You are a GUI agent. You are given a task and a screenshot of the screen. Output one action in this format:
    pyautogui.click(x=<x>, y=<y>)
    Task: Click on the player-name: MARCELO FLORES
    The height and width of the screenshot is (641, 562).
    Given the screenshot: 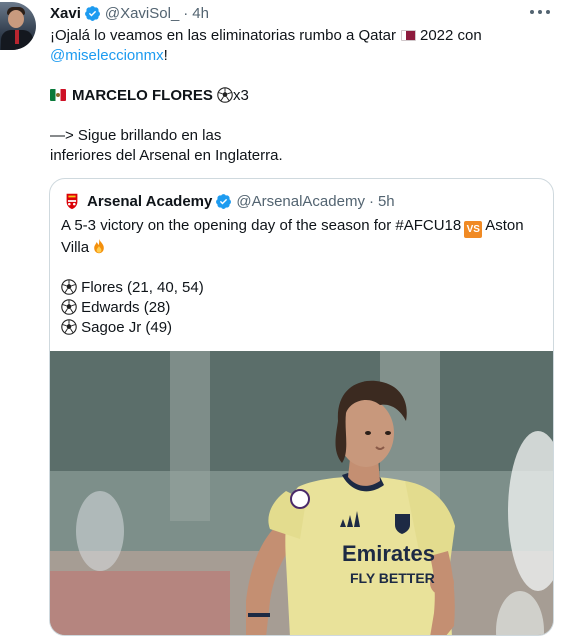 What is the action you would take?
    pyautogui.click(x=142, y=95)
    